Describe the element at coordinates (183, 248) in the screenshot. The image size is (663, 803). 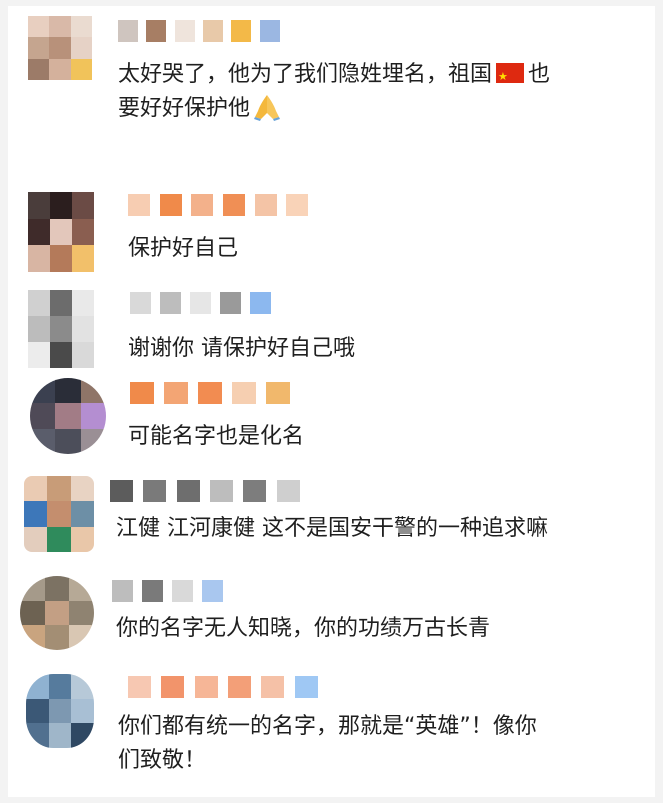
I see `comment-text: 保护好自己` at that location.